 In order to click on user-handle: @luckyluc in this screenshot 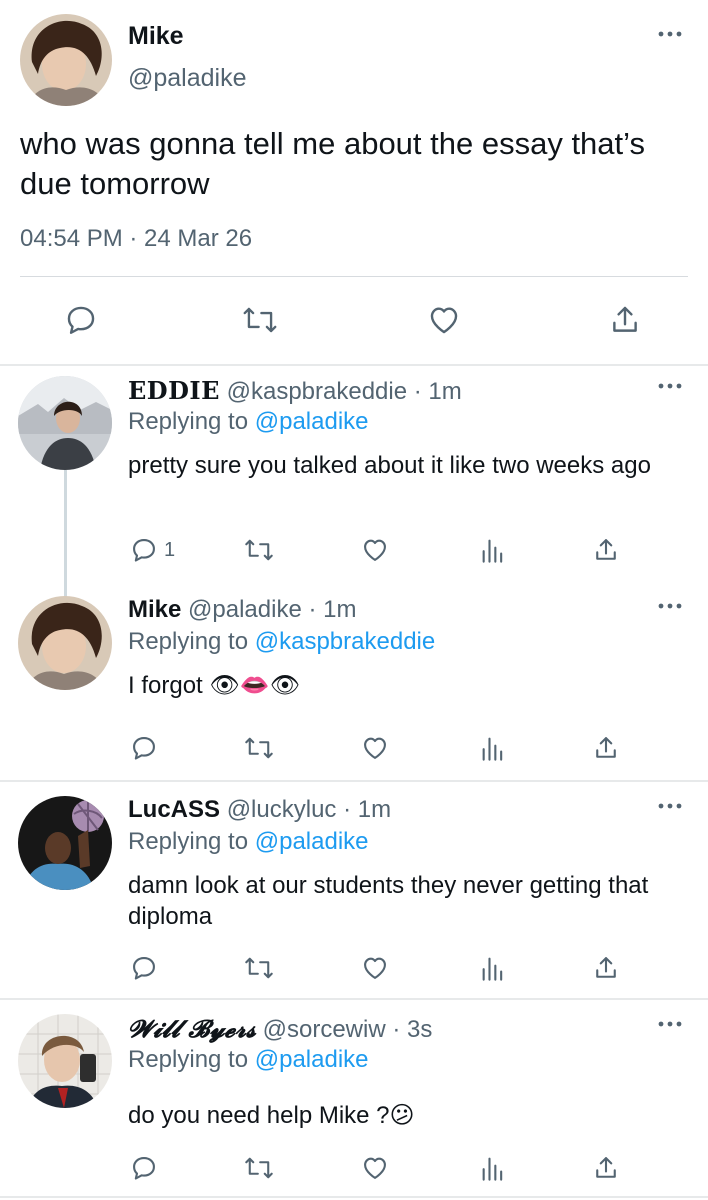, I will do `click(282, 809)`.